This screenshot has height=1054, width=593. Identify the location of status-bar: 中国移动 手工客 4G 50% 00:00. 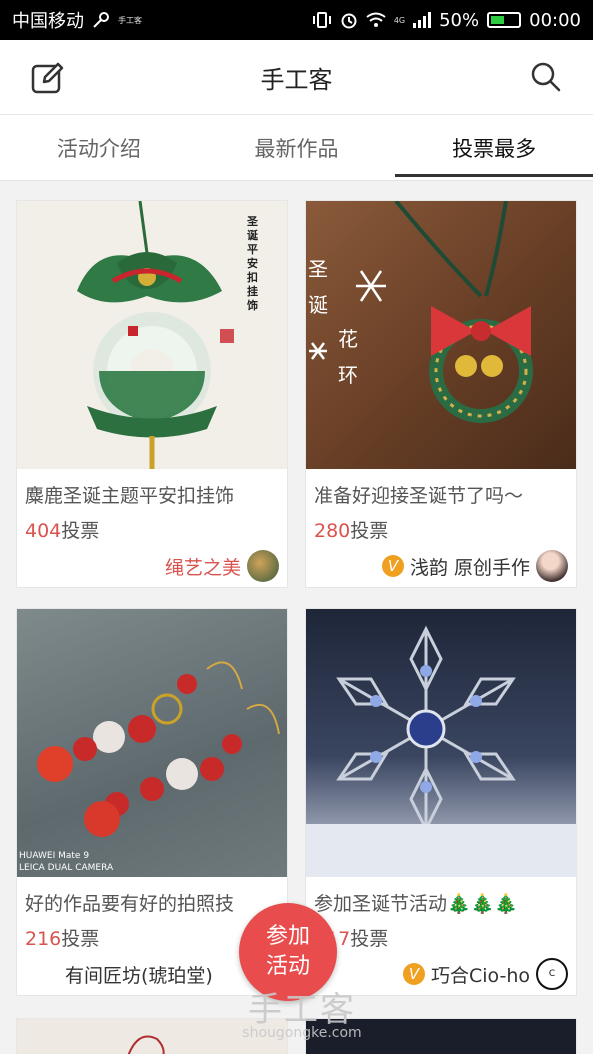
(296, 20).